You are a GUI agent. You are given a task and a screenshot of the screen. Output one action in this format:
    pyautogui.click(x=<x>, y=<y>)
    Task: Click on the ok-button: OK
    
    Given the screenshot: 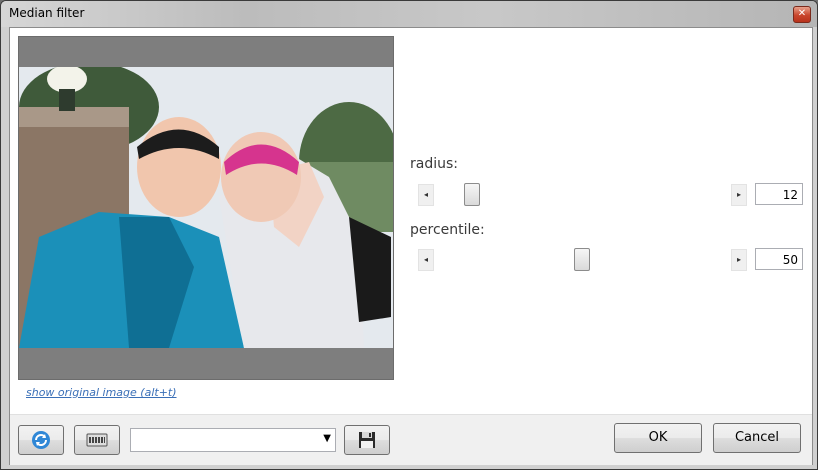 What is the action you would take?
    pyautogui.click(x=658, y=438)
    